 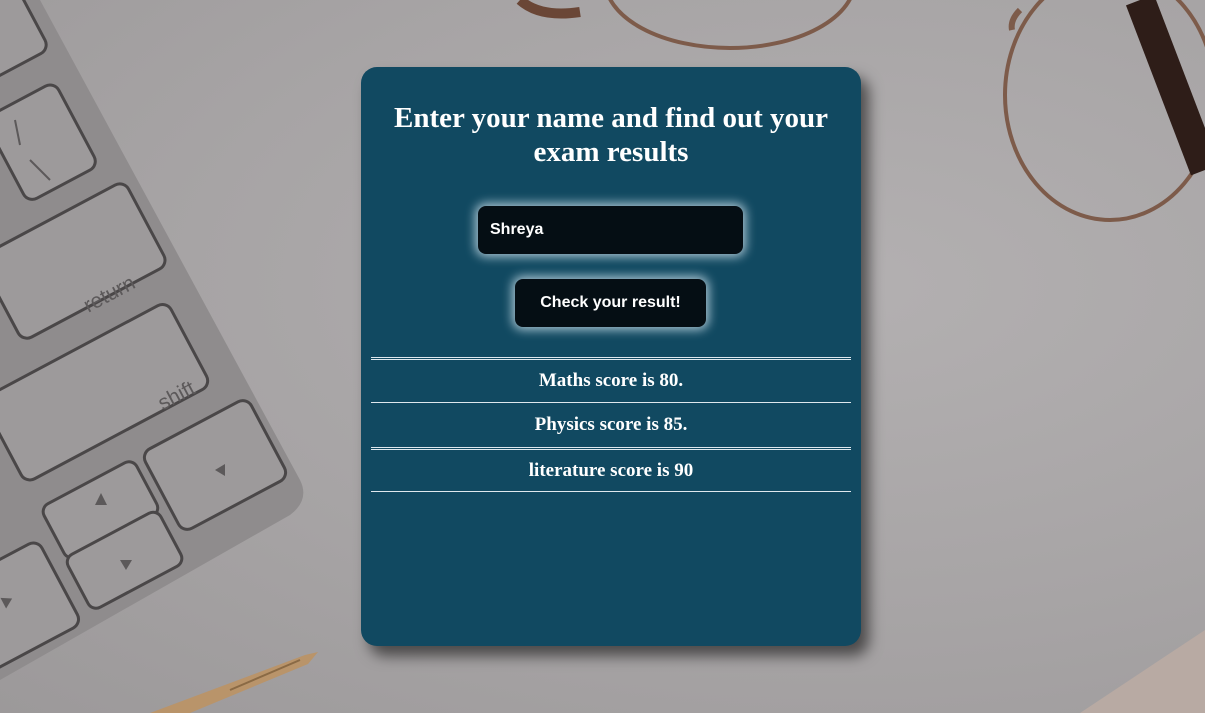 I want to click on result-item-literature: literature score is 90, so click(x=611, y=469).